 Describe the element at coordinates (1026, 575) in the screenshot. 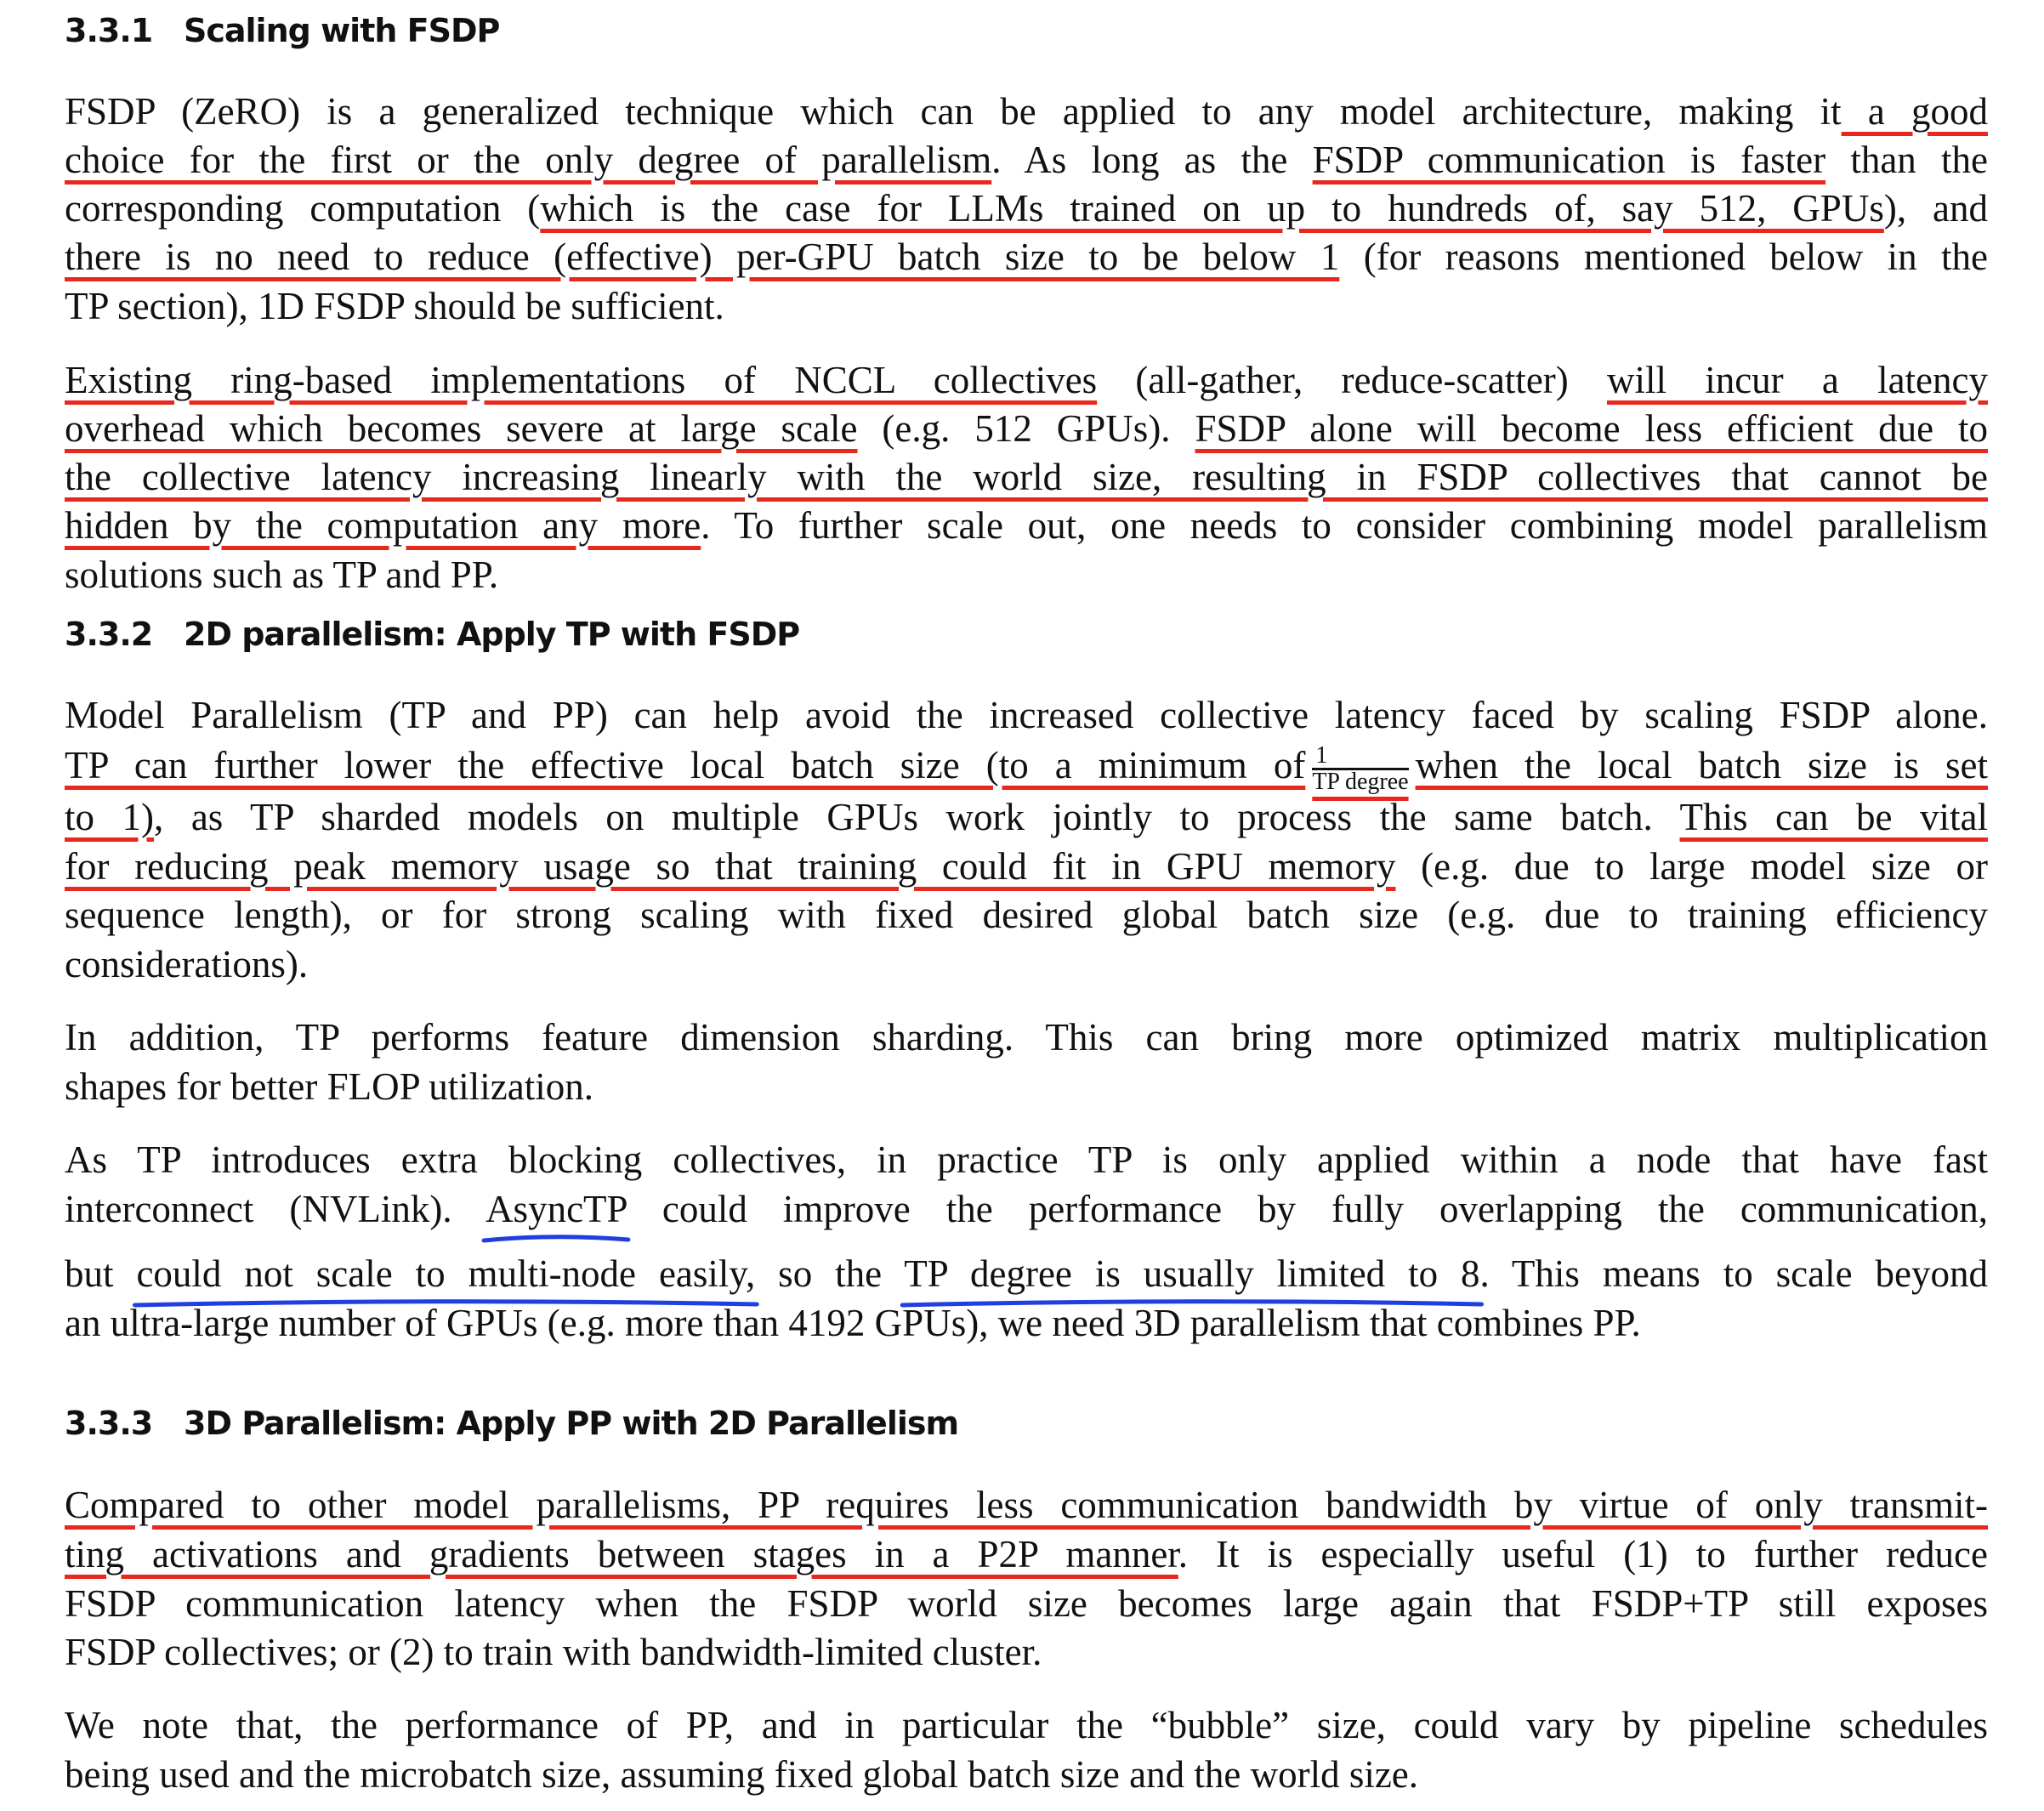

I see `paragraph-line: solutions such as TP and PP.` at that location.